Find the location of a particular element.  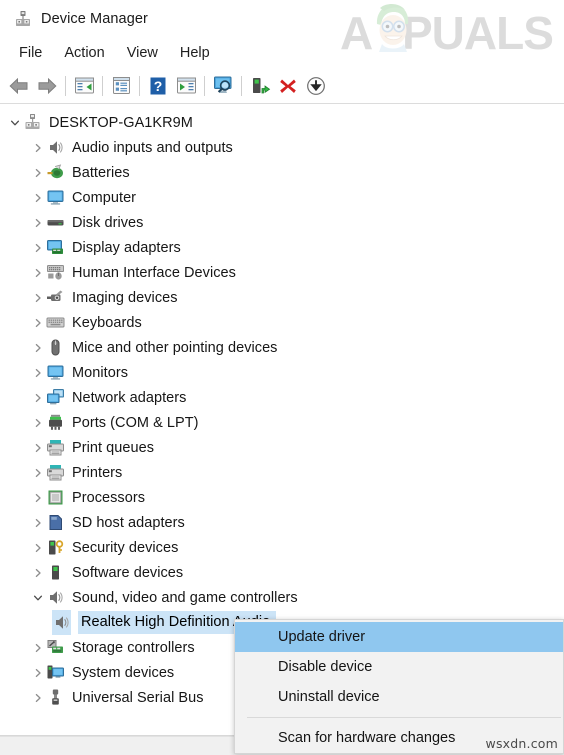

printer-icon is located at coordinates (55, 447).